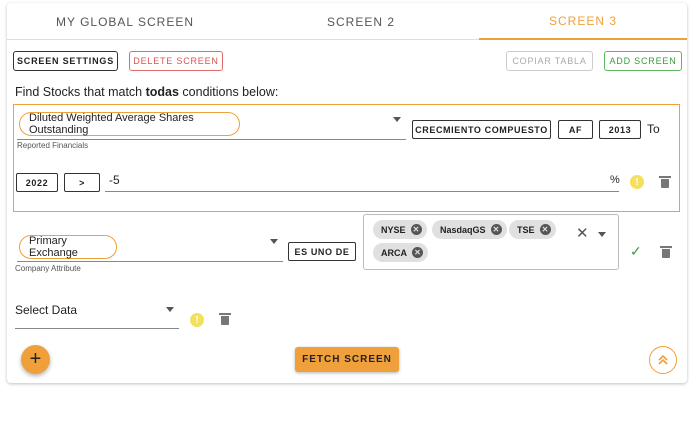 This screenshot has height=427, width=690. I want to click on unit-label: %, so click(615, 180).